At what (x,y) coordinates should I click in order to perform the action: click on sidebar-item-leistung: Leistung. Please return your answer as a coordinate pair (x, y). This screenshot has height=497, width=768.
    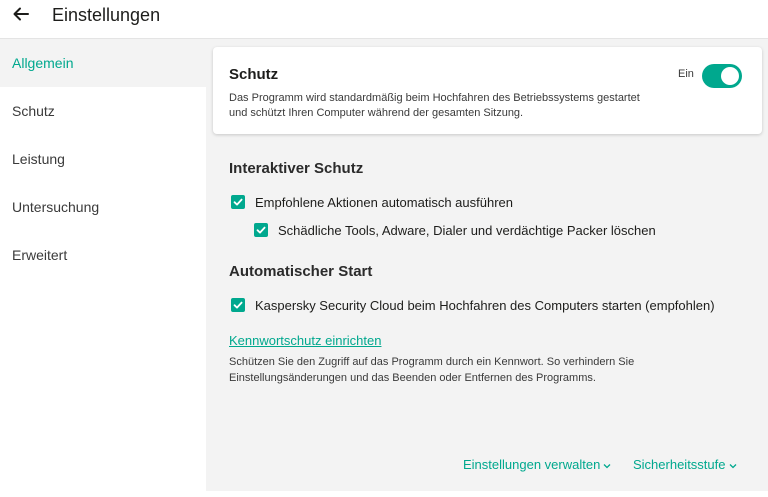
    Looking at the image, I should click on (103, 159).